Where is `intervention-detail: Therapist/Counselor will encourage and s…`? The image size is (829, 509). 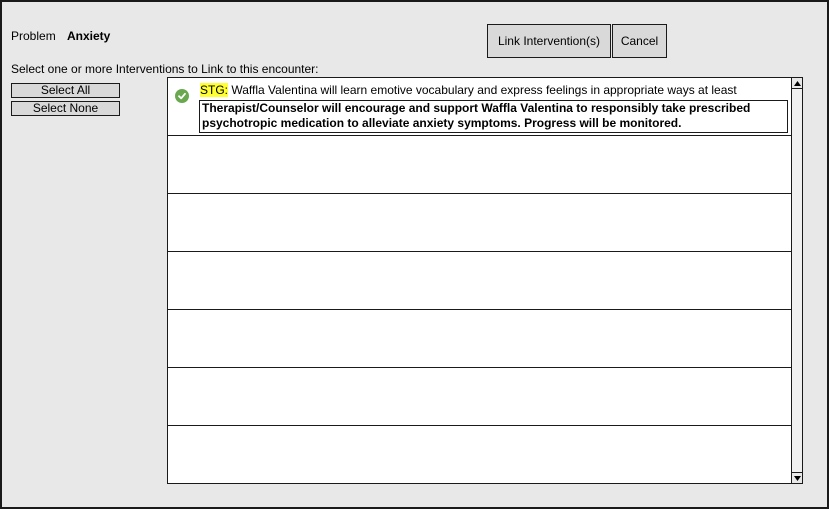 intervention-detail: Therapist/Counselor will encourage and s… is located at coordinates (493, 116).